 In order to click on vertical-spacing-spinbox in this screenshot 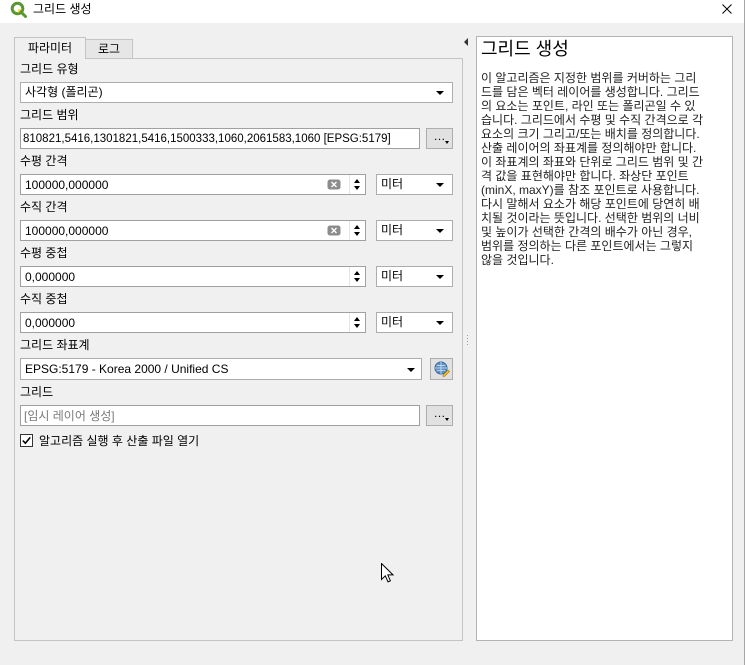, I will do `click(193, 230)`.